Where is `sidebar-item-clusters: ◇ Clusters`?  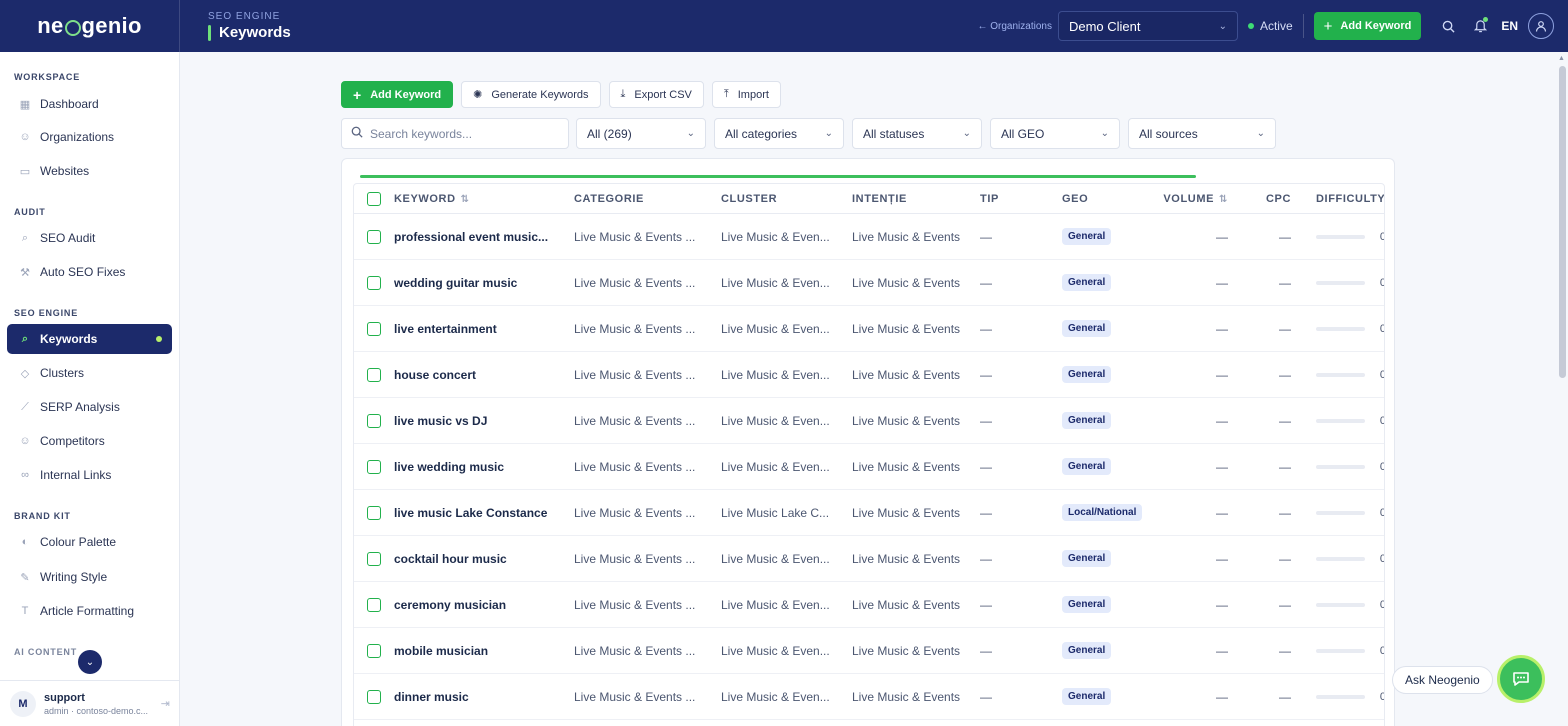 sidebar-item-clusters: ◇ Clusters is located at coordinates (89, 373).